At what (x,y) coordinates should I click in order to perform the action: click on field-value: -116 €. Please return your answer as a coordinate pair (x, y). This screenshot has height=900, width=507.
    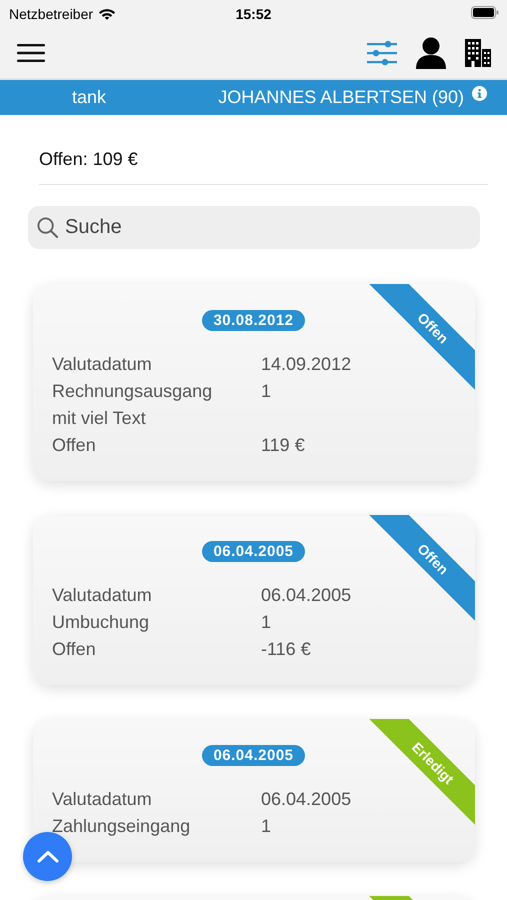
    Looking at the image, I should click on (286, 649).